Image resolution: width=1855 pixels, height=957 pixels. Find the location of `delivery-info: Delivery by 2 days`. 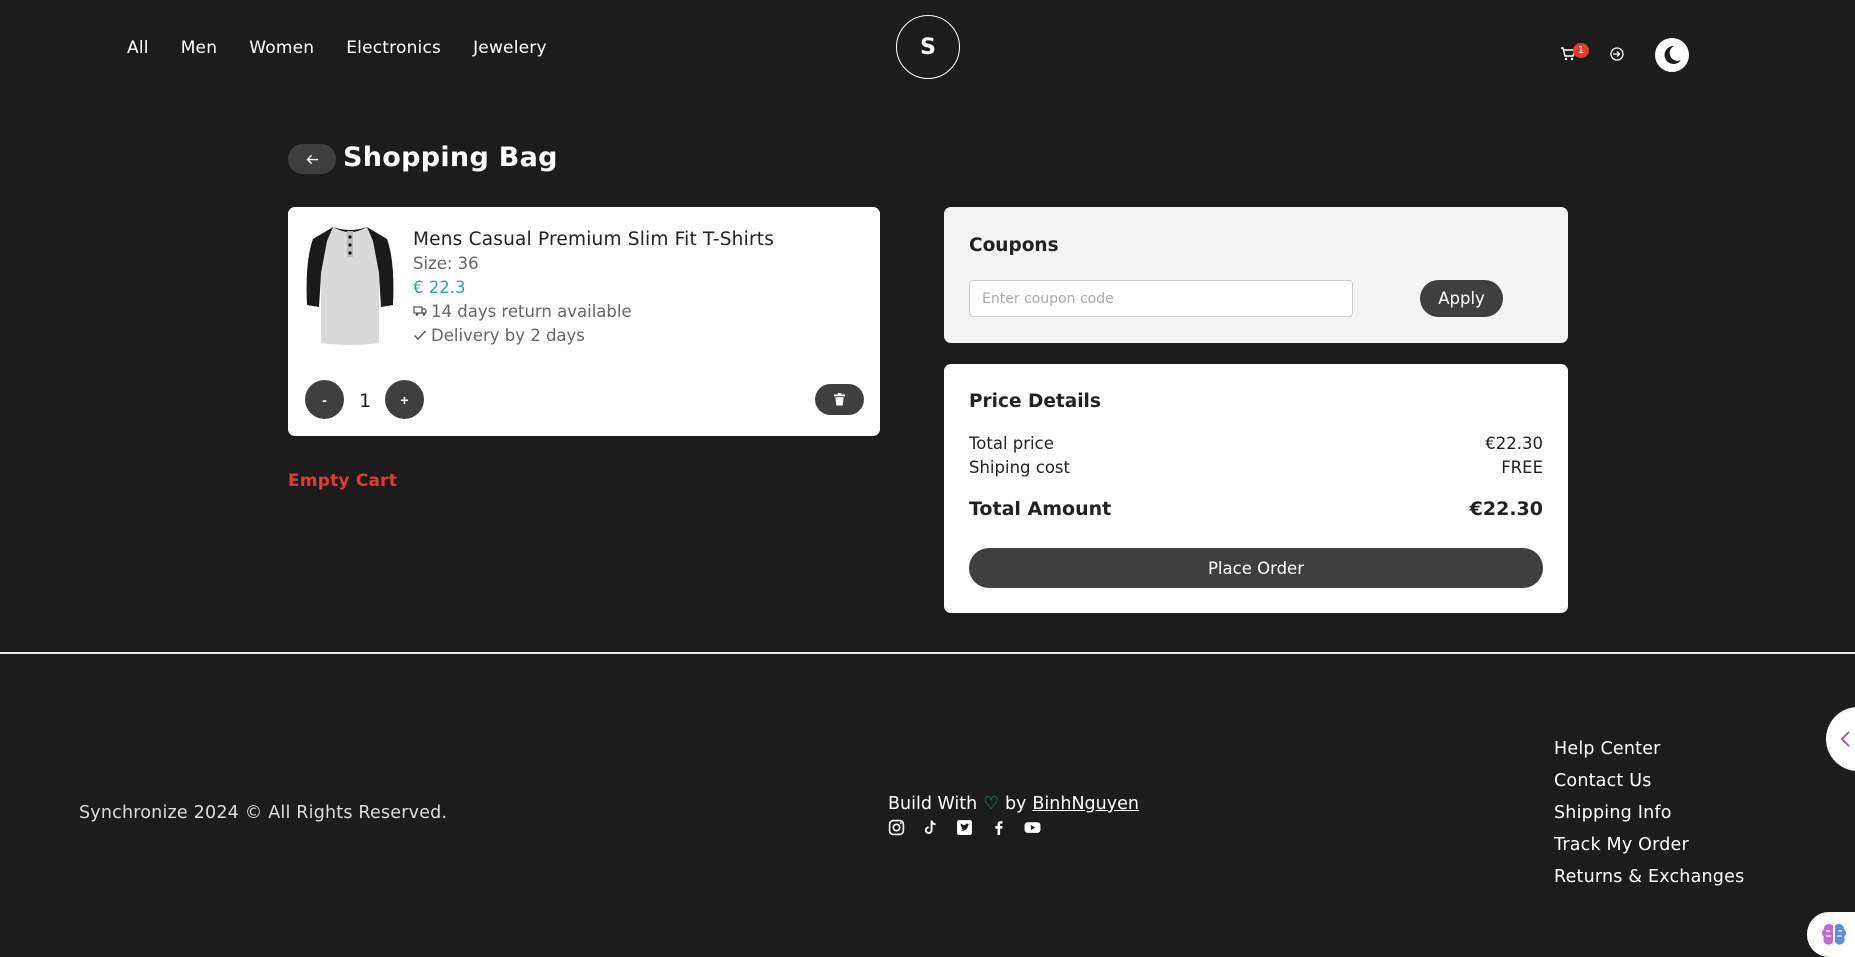

delivery-info: Delivery by 2 days is located at coordinates (499, 335).